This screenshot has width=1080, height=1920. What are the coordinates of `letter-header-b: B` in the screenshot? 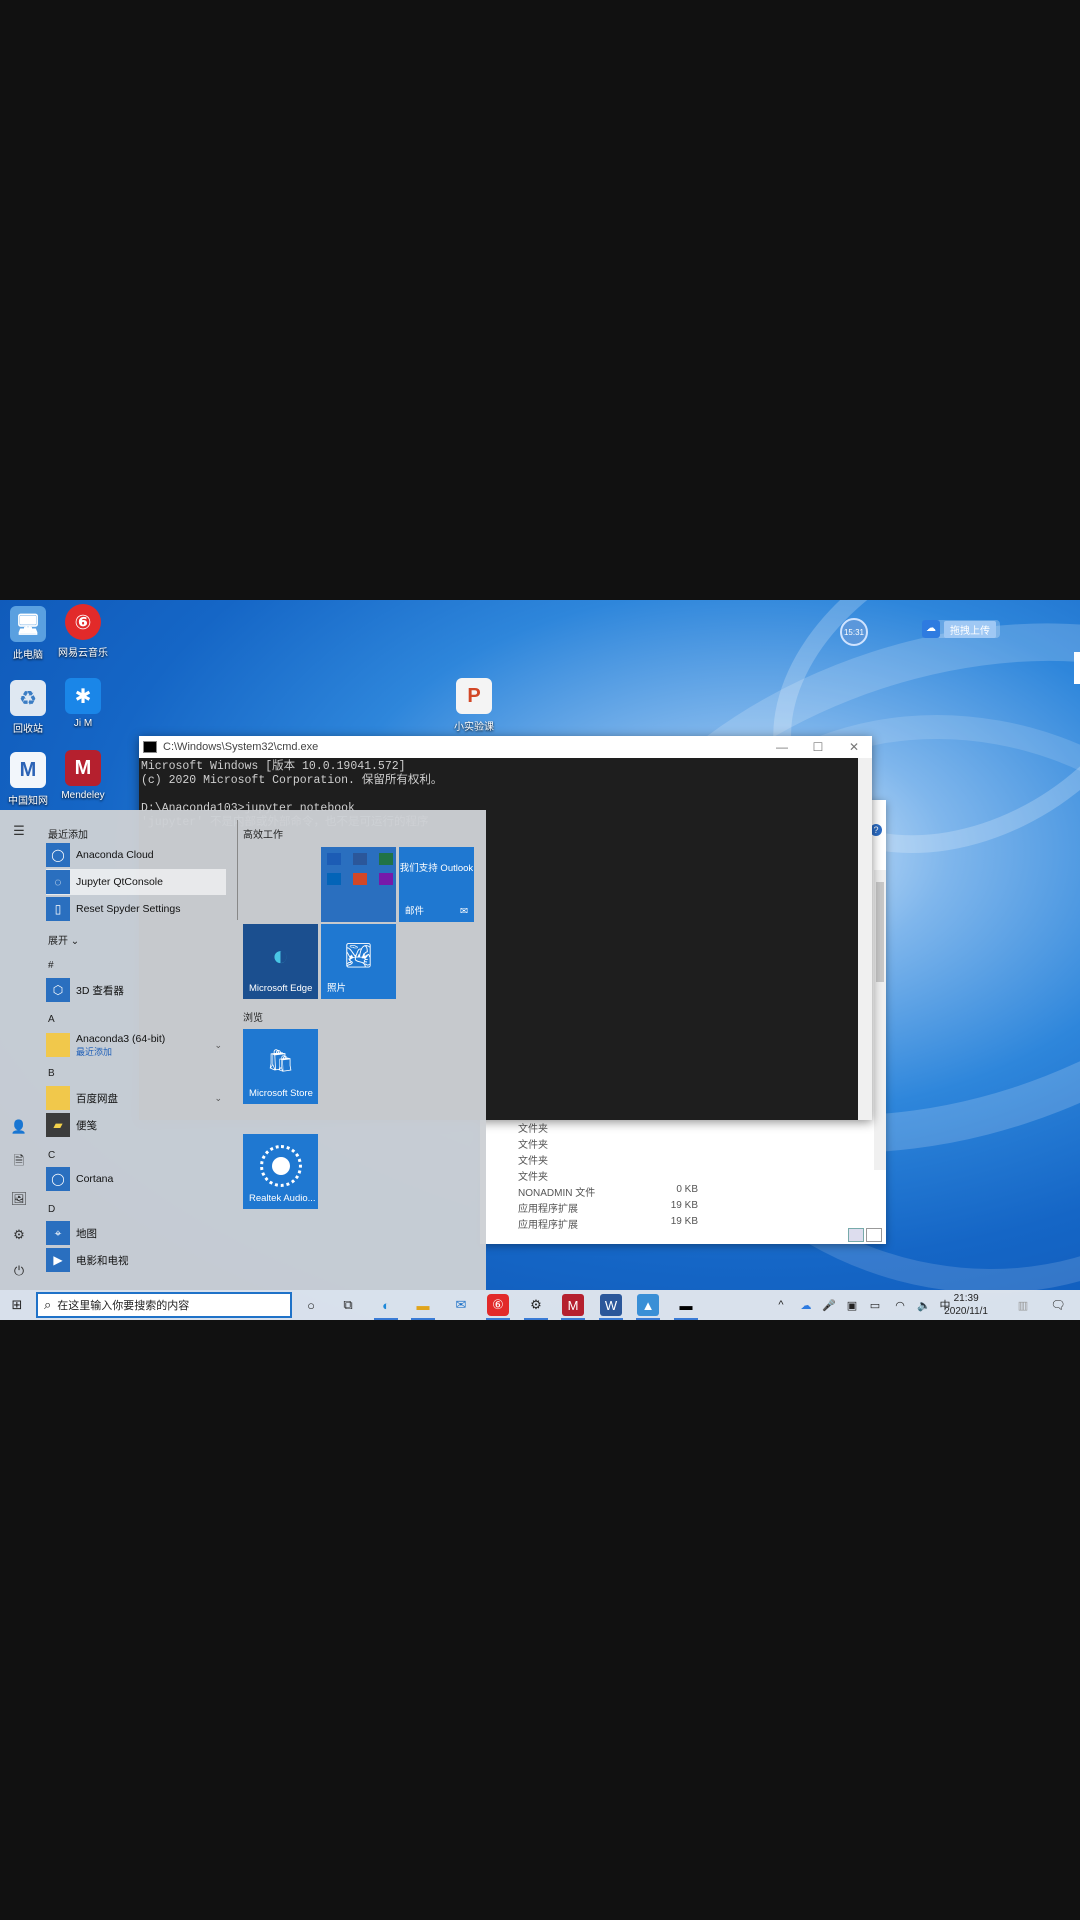 It's located at (51, 1073).